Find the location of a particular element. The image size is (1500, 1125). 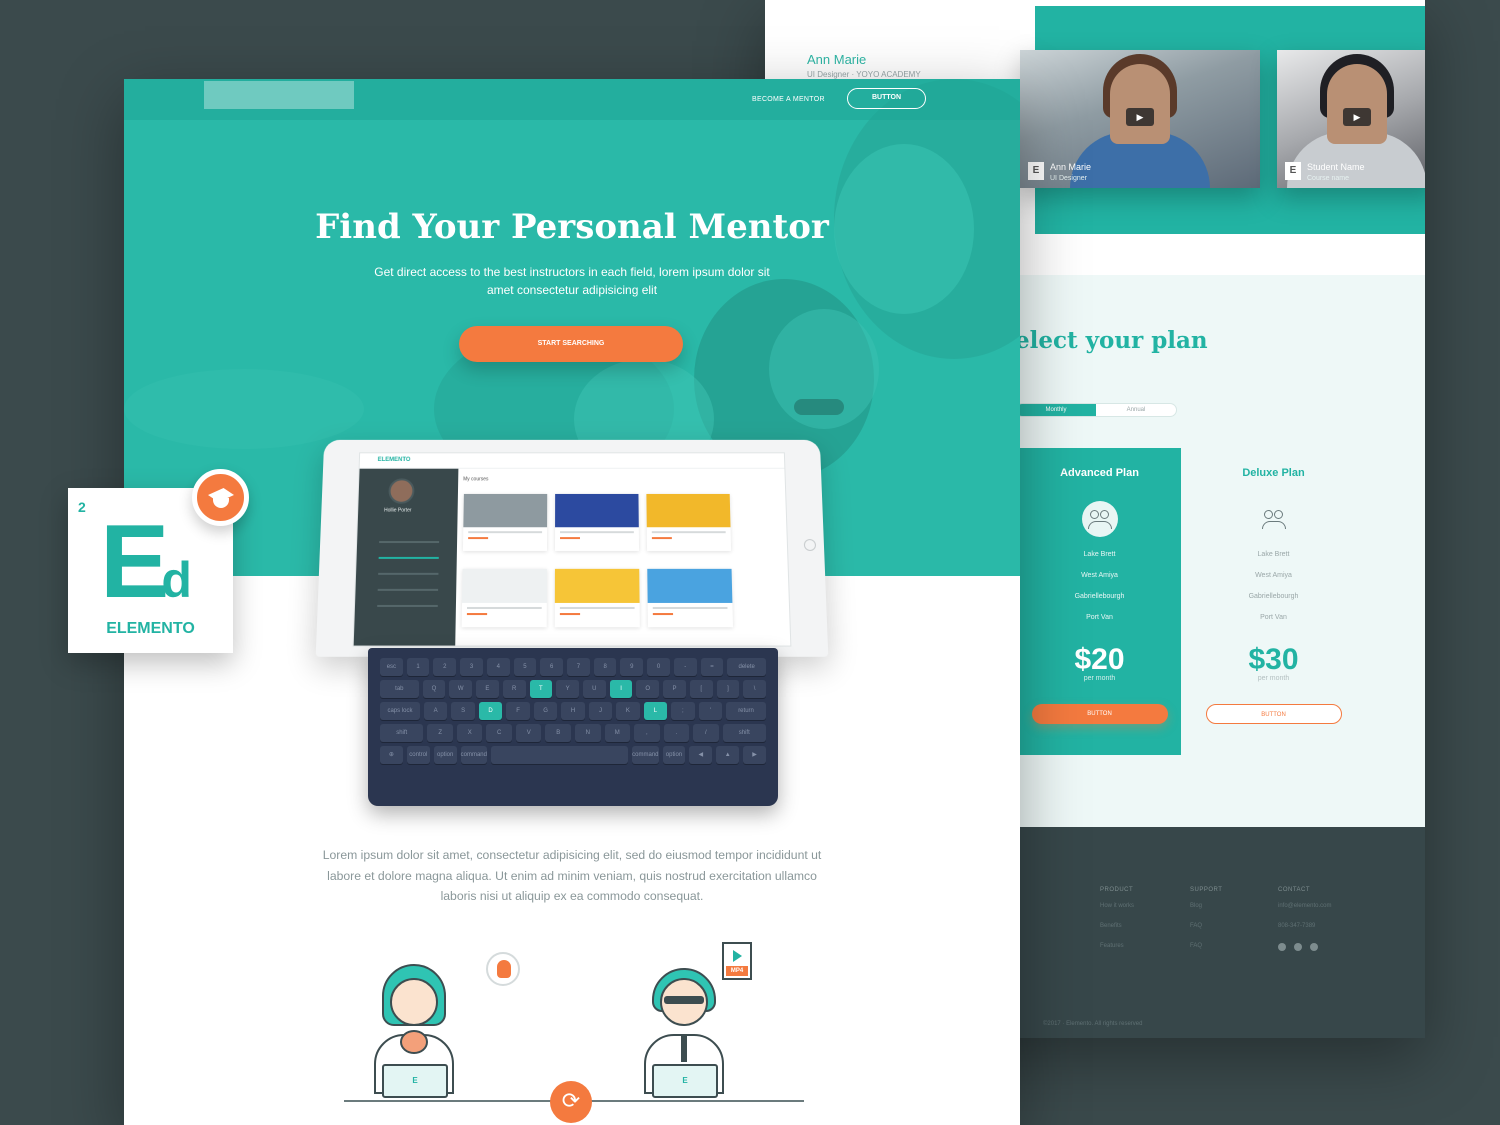

footer-link: How it works is located at coordinates (1117, 906).